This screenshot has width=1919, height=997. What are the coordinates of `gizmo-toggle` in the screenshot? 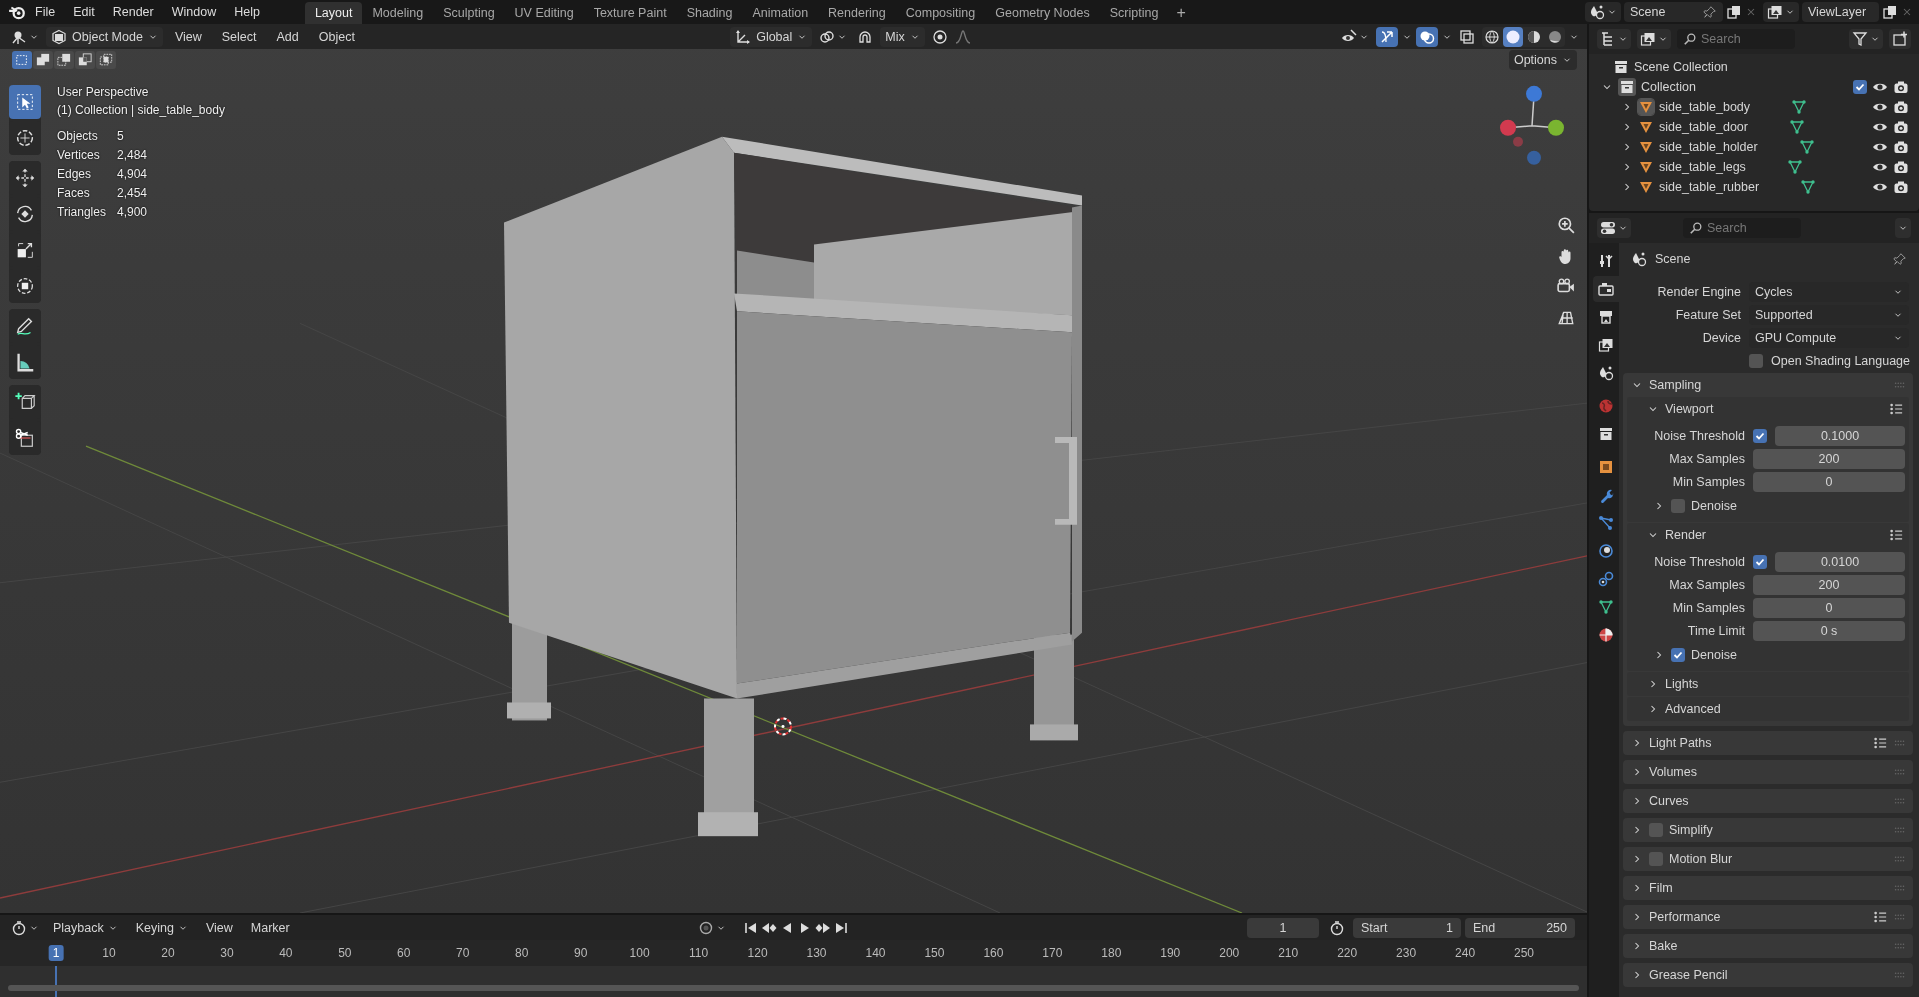 It's located at (1387, 36).